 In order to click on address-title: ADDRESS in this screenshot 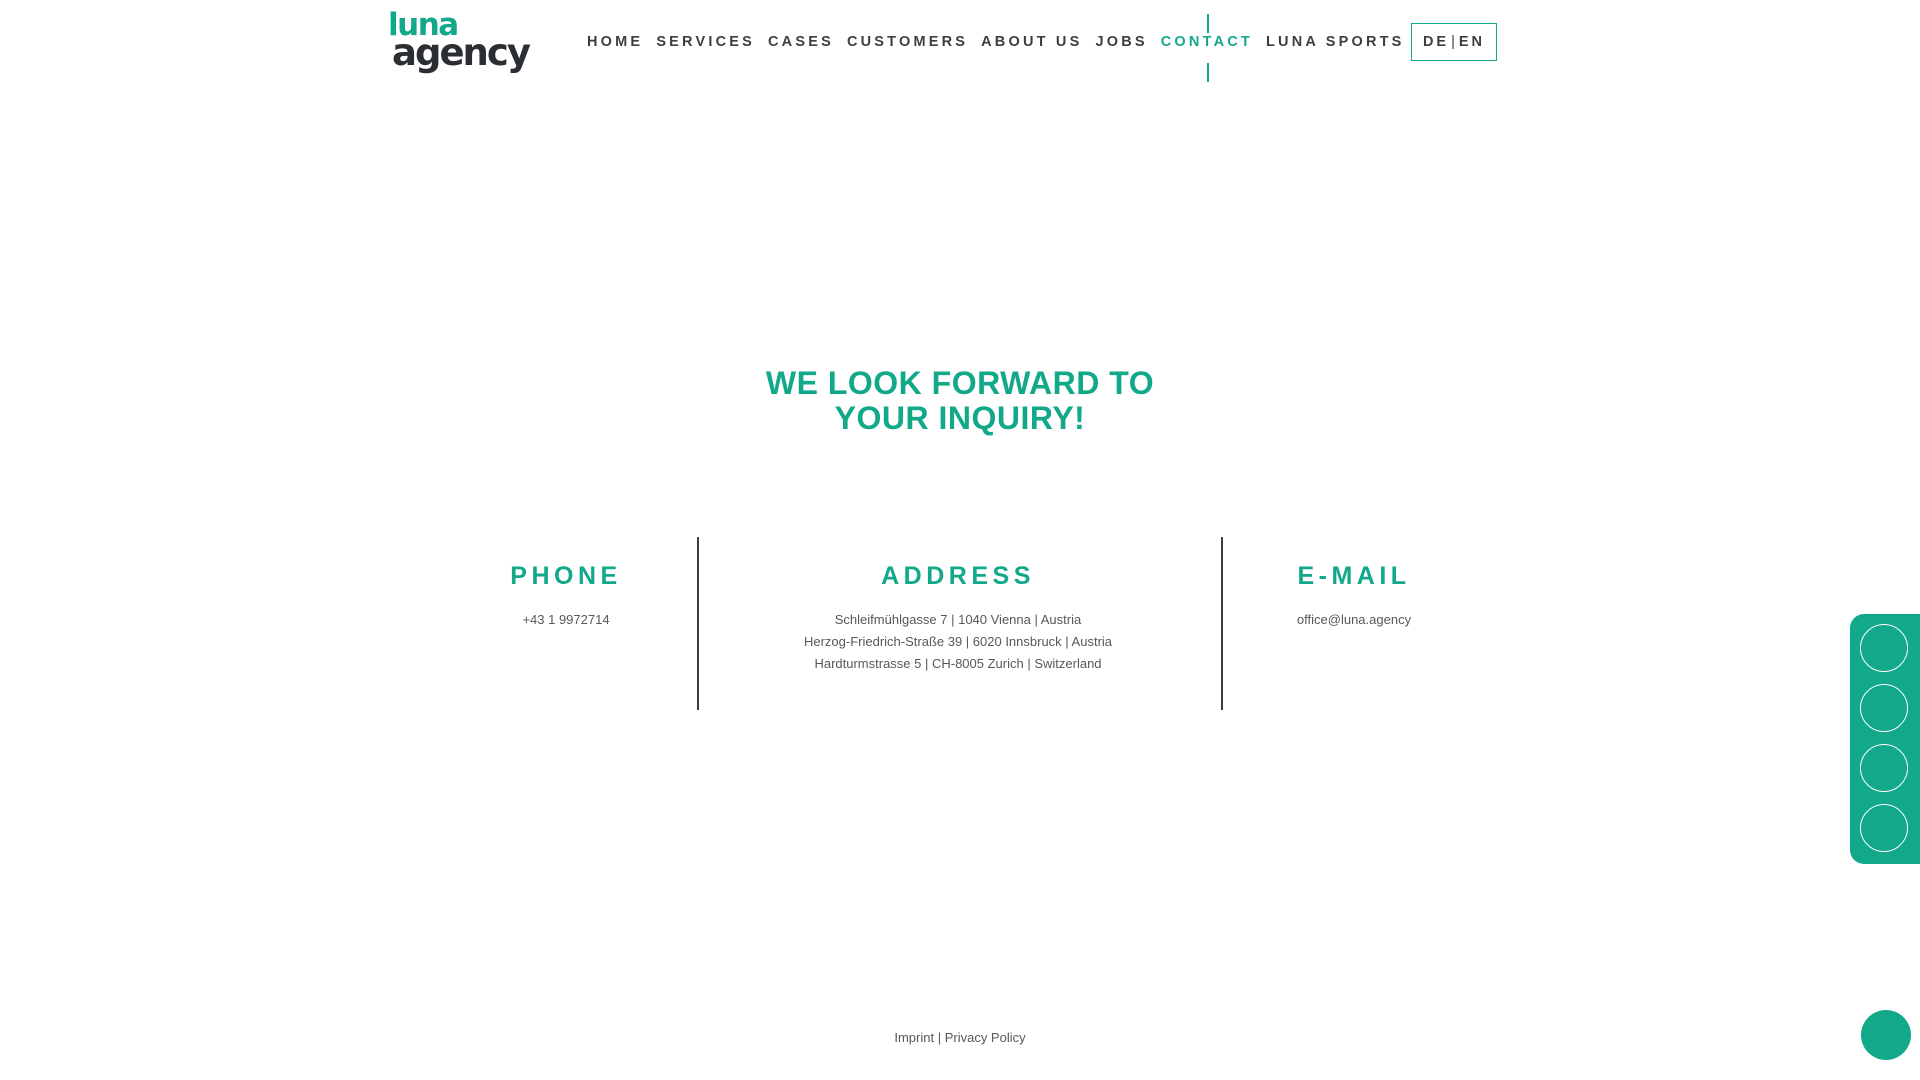, I will do `click(958, 576)`.